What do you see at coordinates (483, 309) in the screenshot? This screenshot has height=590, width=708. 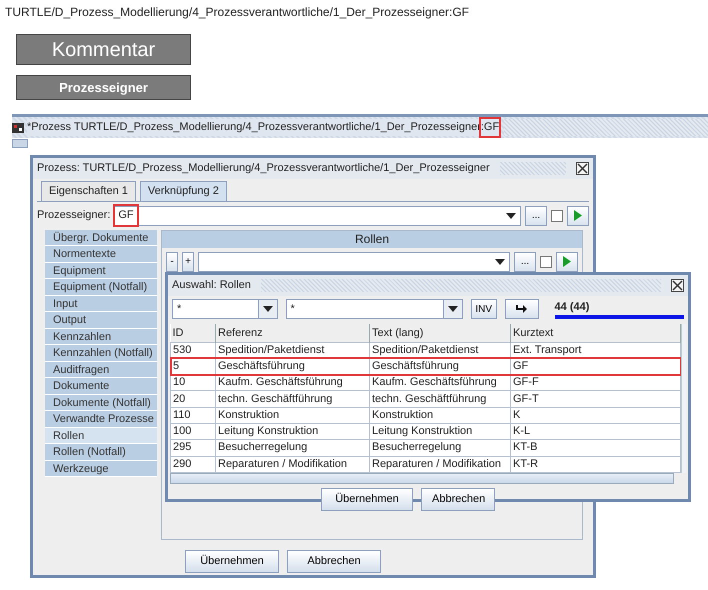 I see `invert-button: INV` at bounding box center [483, 309].